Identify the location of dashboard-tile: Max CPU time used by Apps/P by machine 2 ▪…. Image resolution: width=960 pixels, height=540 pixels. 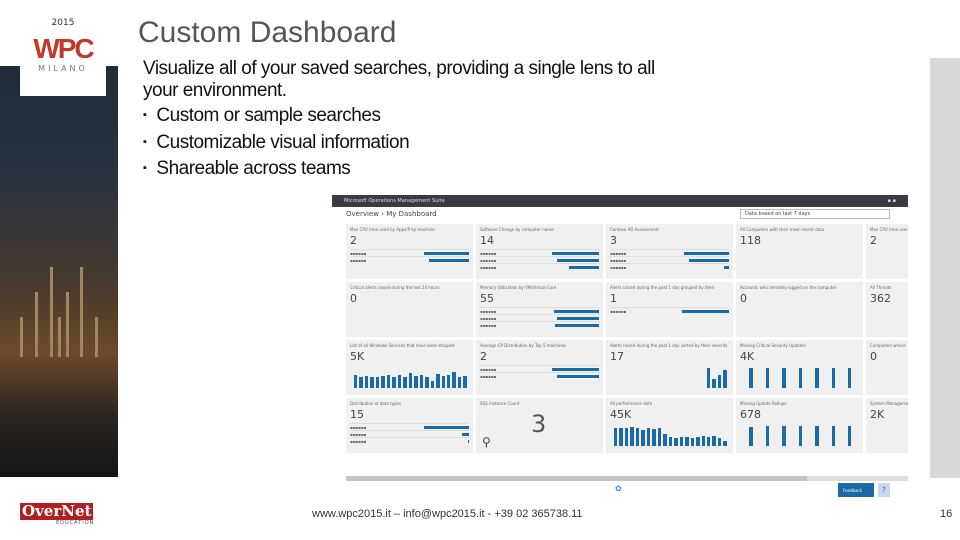
(409, 251).